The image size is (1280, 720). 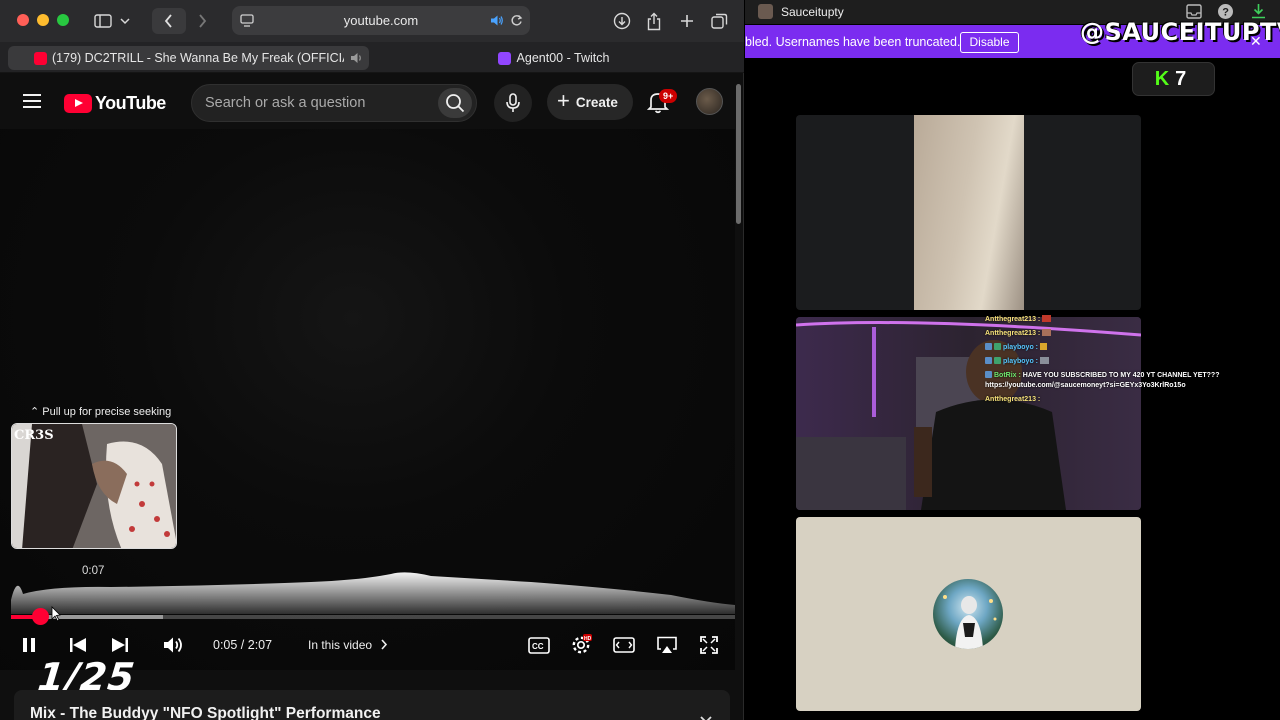 I want to click on plus-icon: +, so click(x=563, y=100).